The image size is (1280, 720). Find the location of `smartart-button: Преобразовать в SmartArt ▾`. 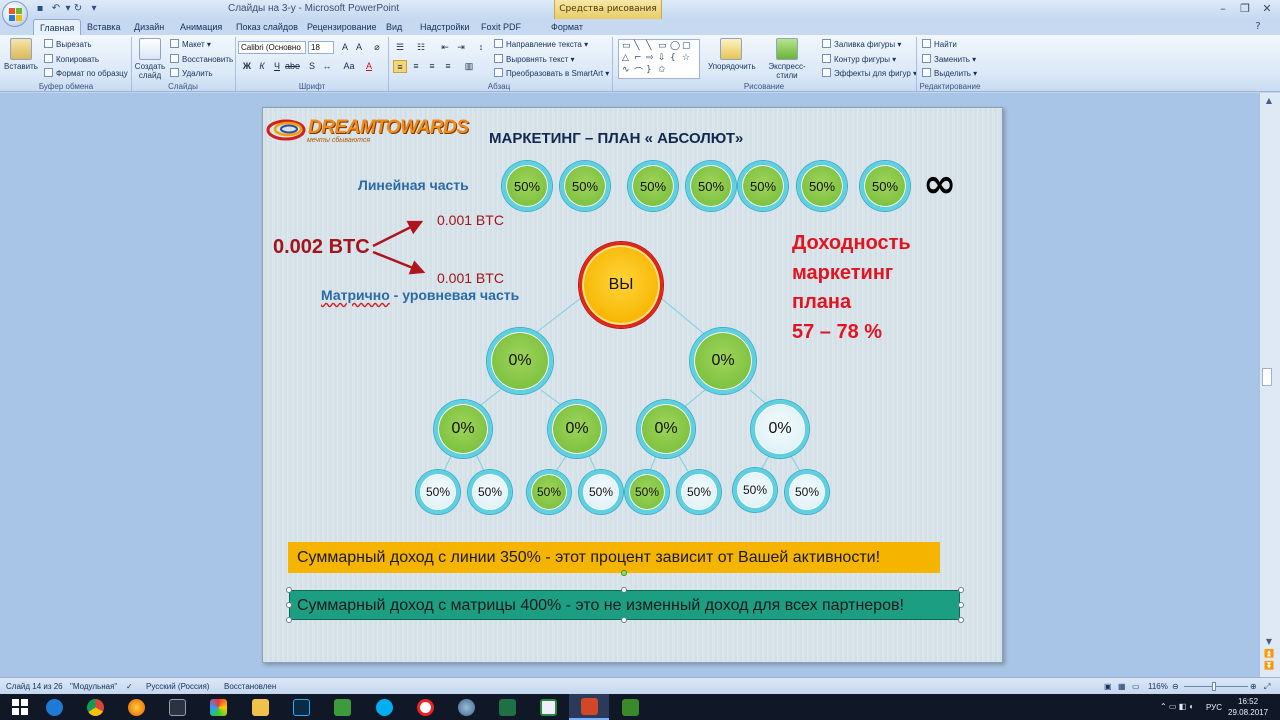

smartart-button: Преобразовать в SmartArt ▾ is located at coordinates (551, 73).